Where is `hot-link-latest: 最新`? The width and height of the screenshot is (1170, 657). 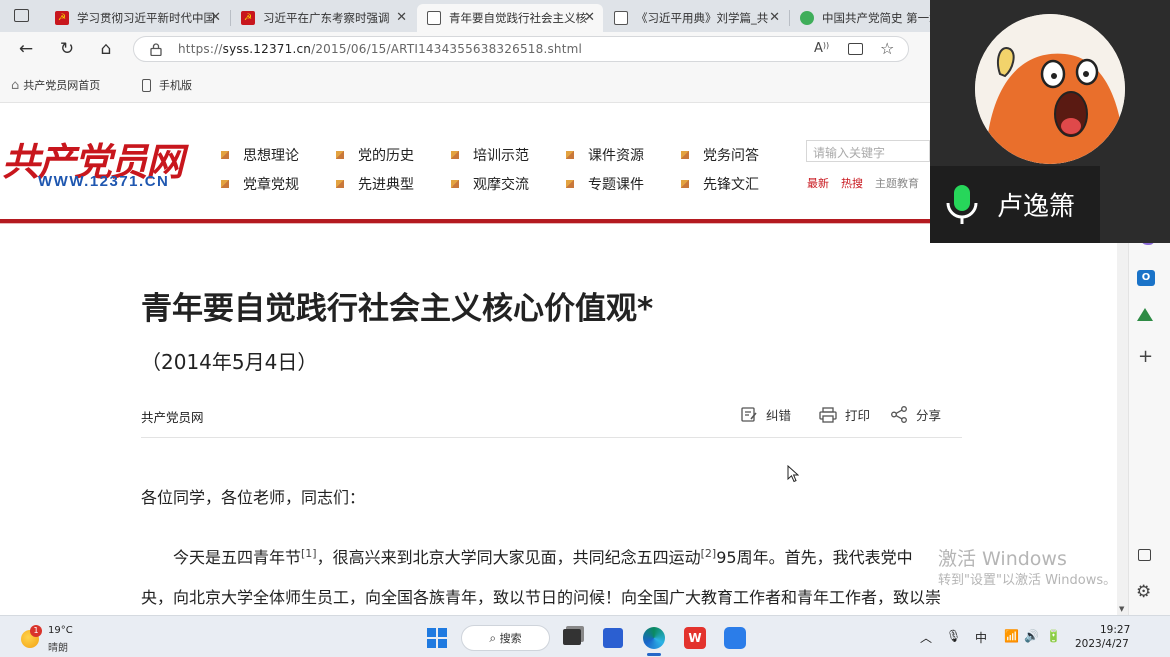 hot-link-latest: 最新 is located at coordinates (818, 183).